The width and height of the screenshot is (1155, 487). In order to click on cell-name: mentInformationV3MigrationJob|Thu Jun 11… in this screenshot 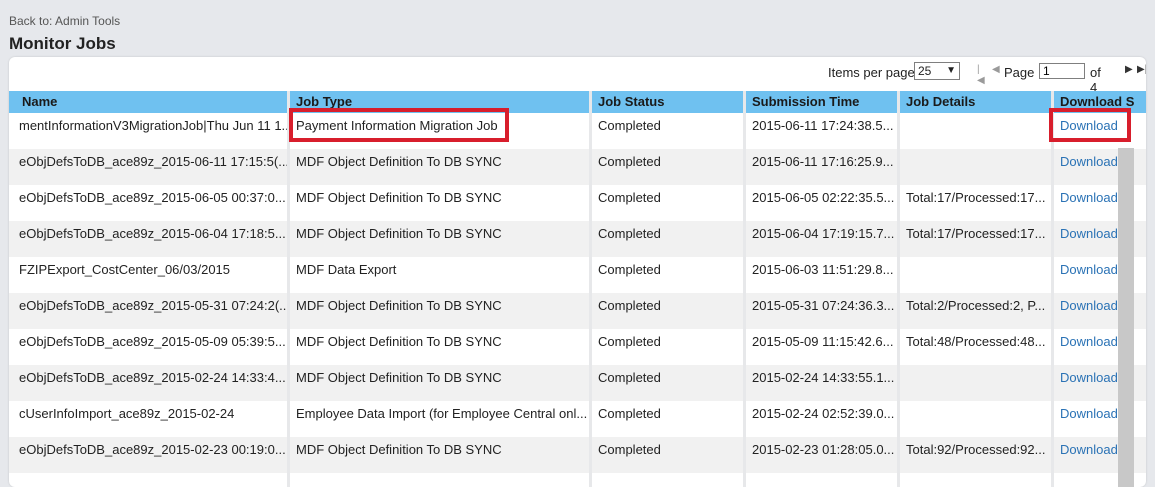, I will do `click(153, 125)`.